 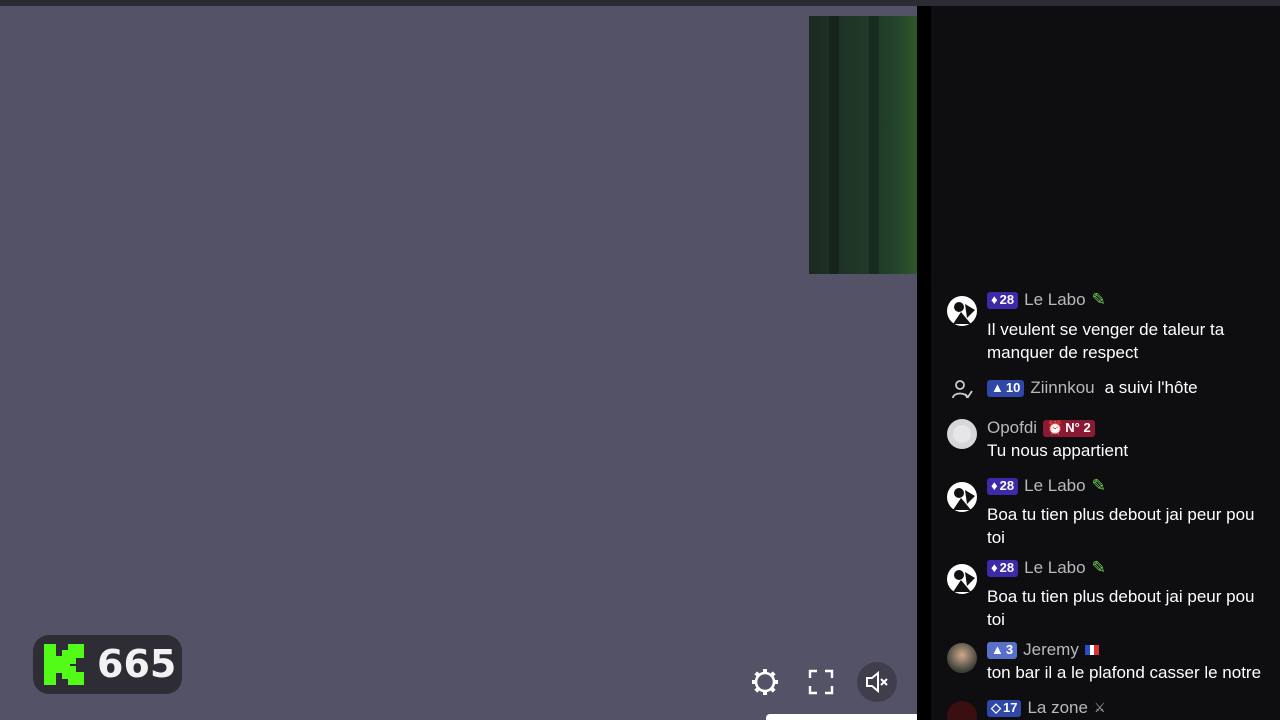 What do you see at coordinates (1058, 450) in the screenshot?
I see `message-text: Tu nous appartient` at bounding box center [1058, 450].